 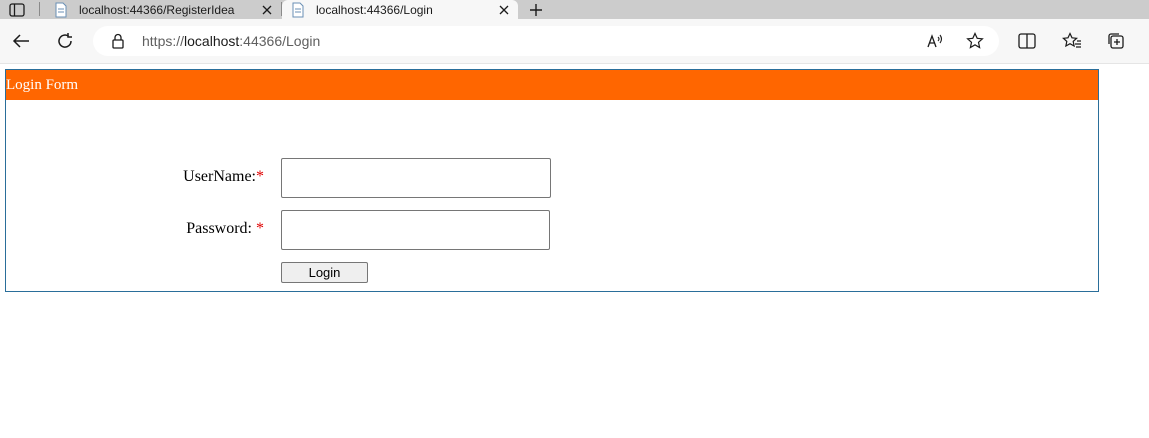 I want to click on password-label-text: Password:, so click(x=221, y=228).